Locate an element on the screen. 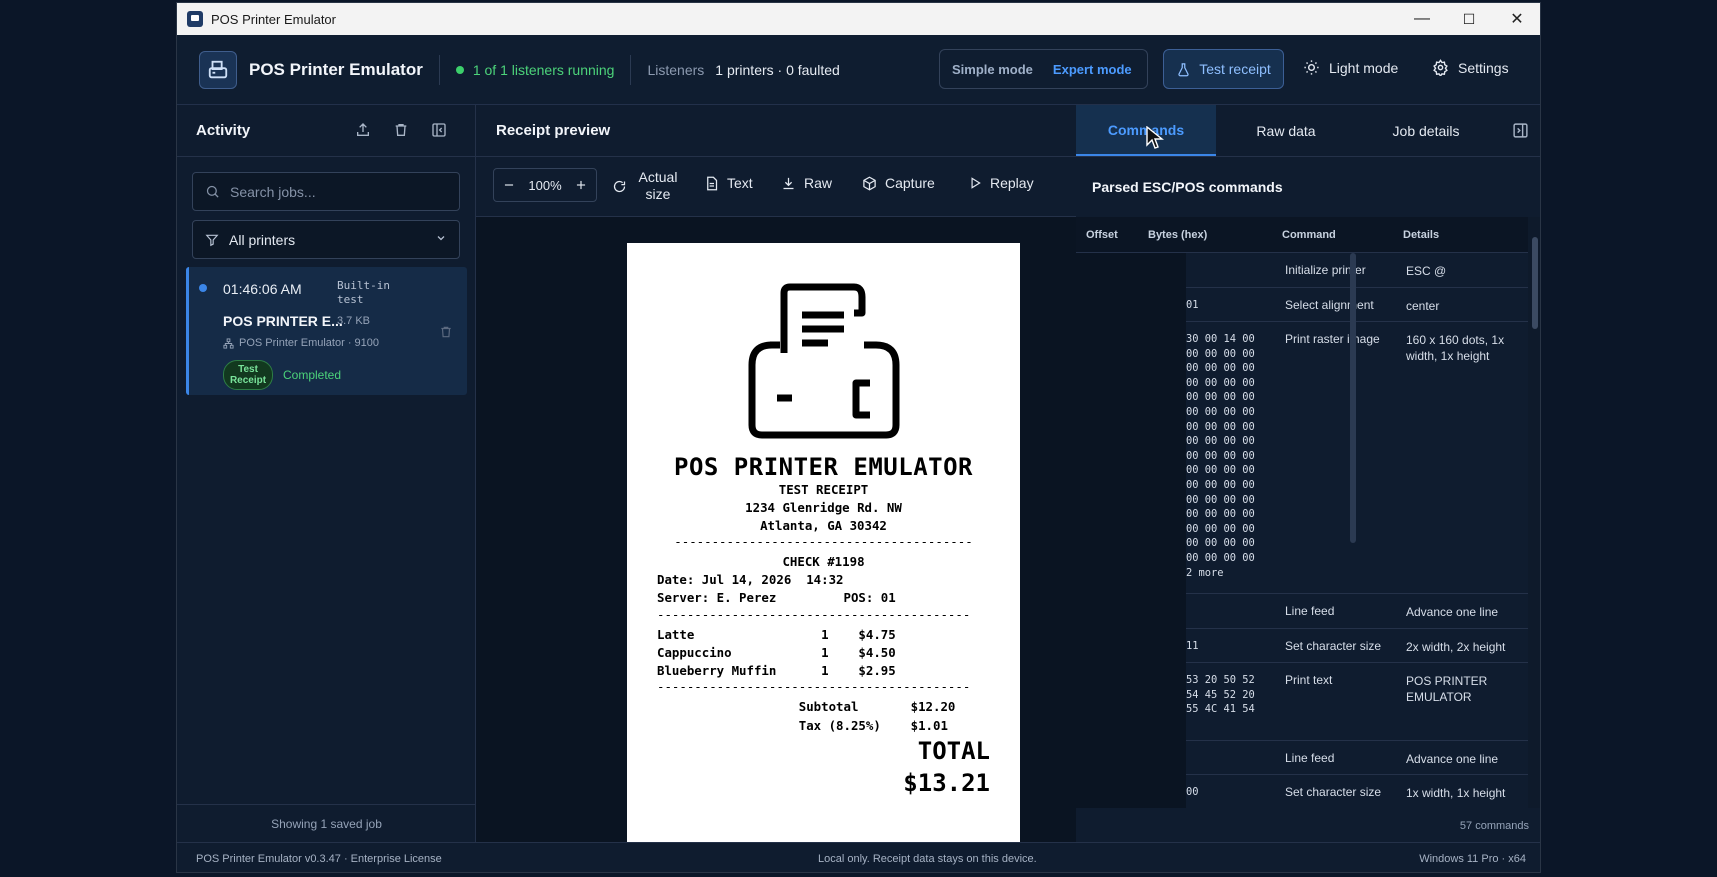 The height and width of the screenshot is (877, 1717). collapse-panel-icon is located at coordinates (1520, 130).